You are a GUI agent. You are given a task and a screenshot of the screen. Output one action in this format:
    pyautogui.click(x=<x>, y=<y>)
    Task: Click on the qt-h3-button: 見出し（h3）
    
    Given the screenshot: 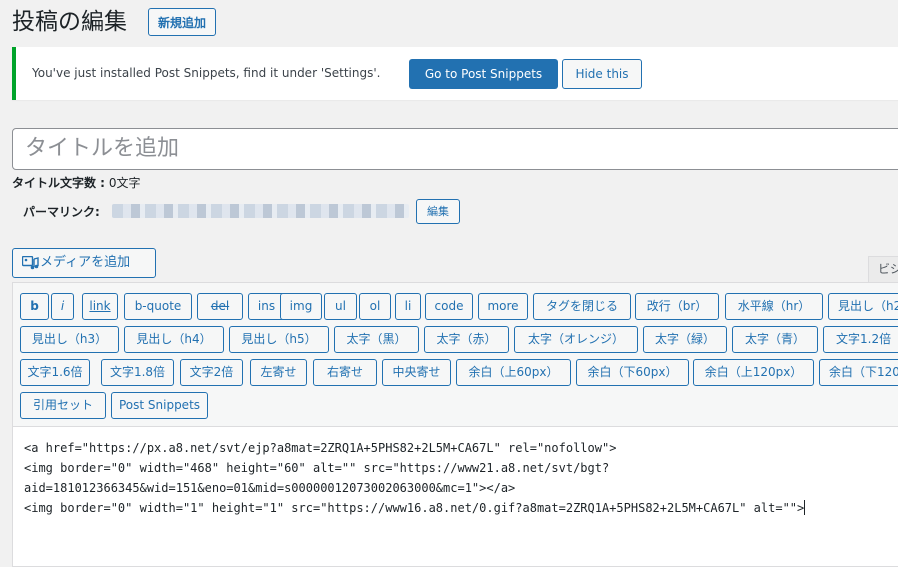 What is the action you would take?
    pyautogui.click(x=69, y=339)
    